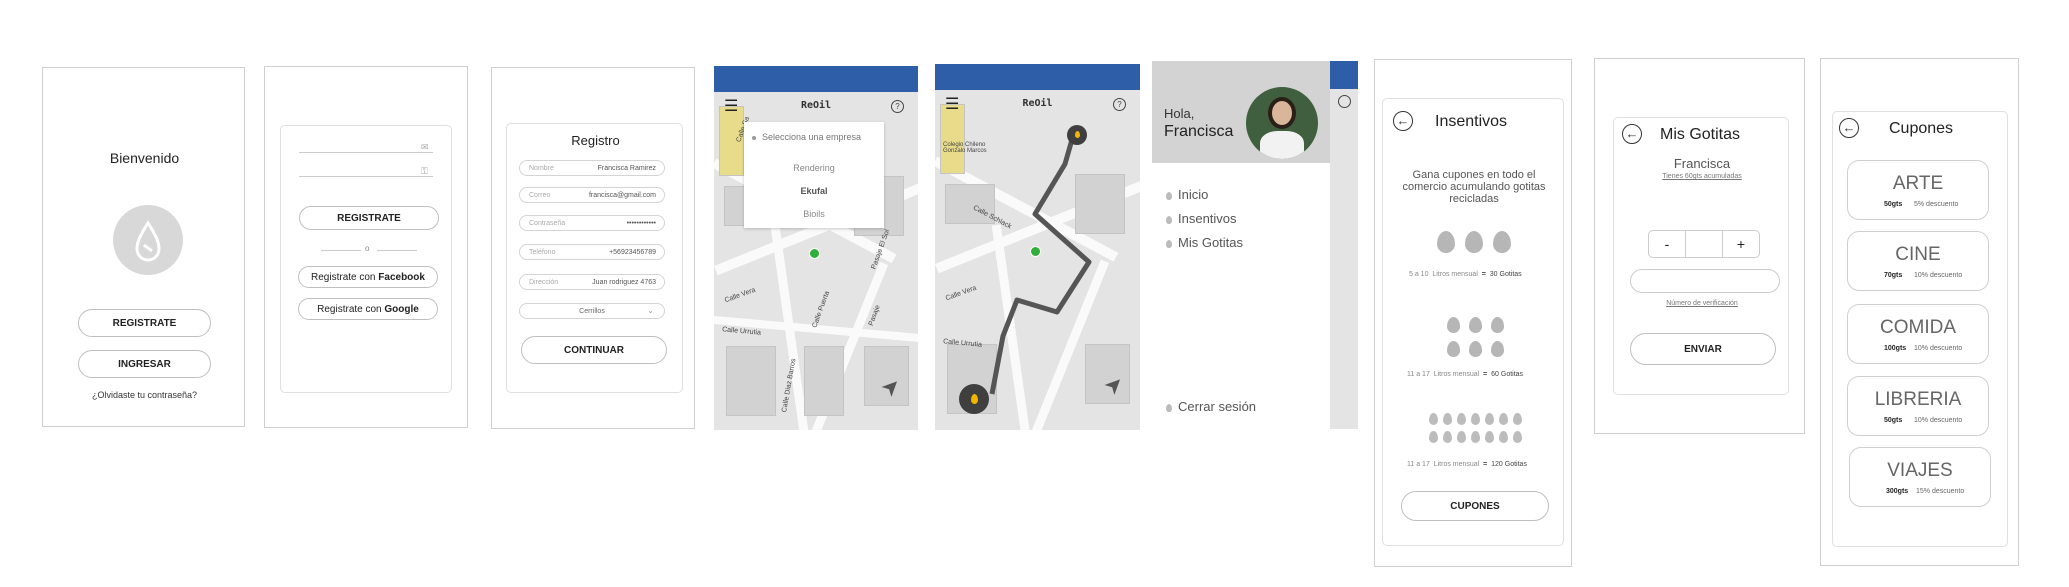  I want to click on coupon-cost: 100gts, so click(1895, 348).